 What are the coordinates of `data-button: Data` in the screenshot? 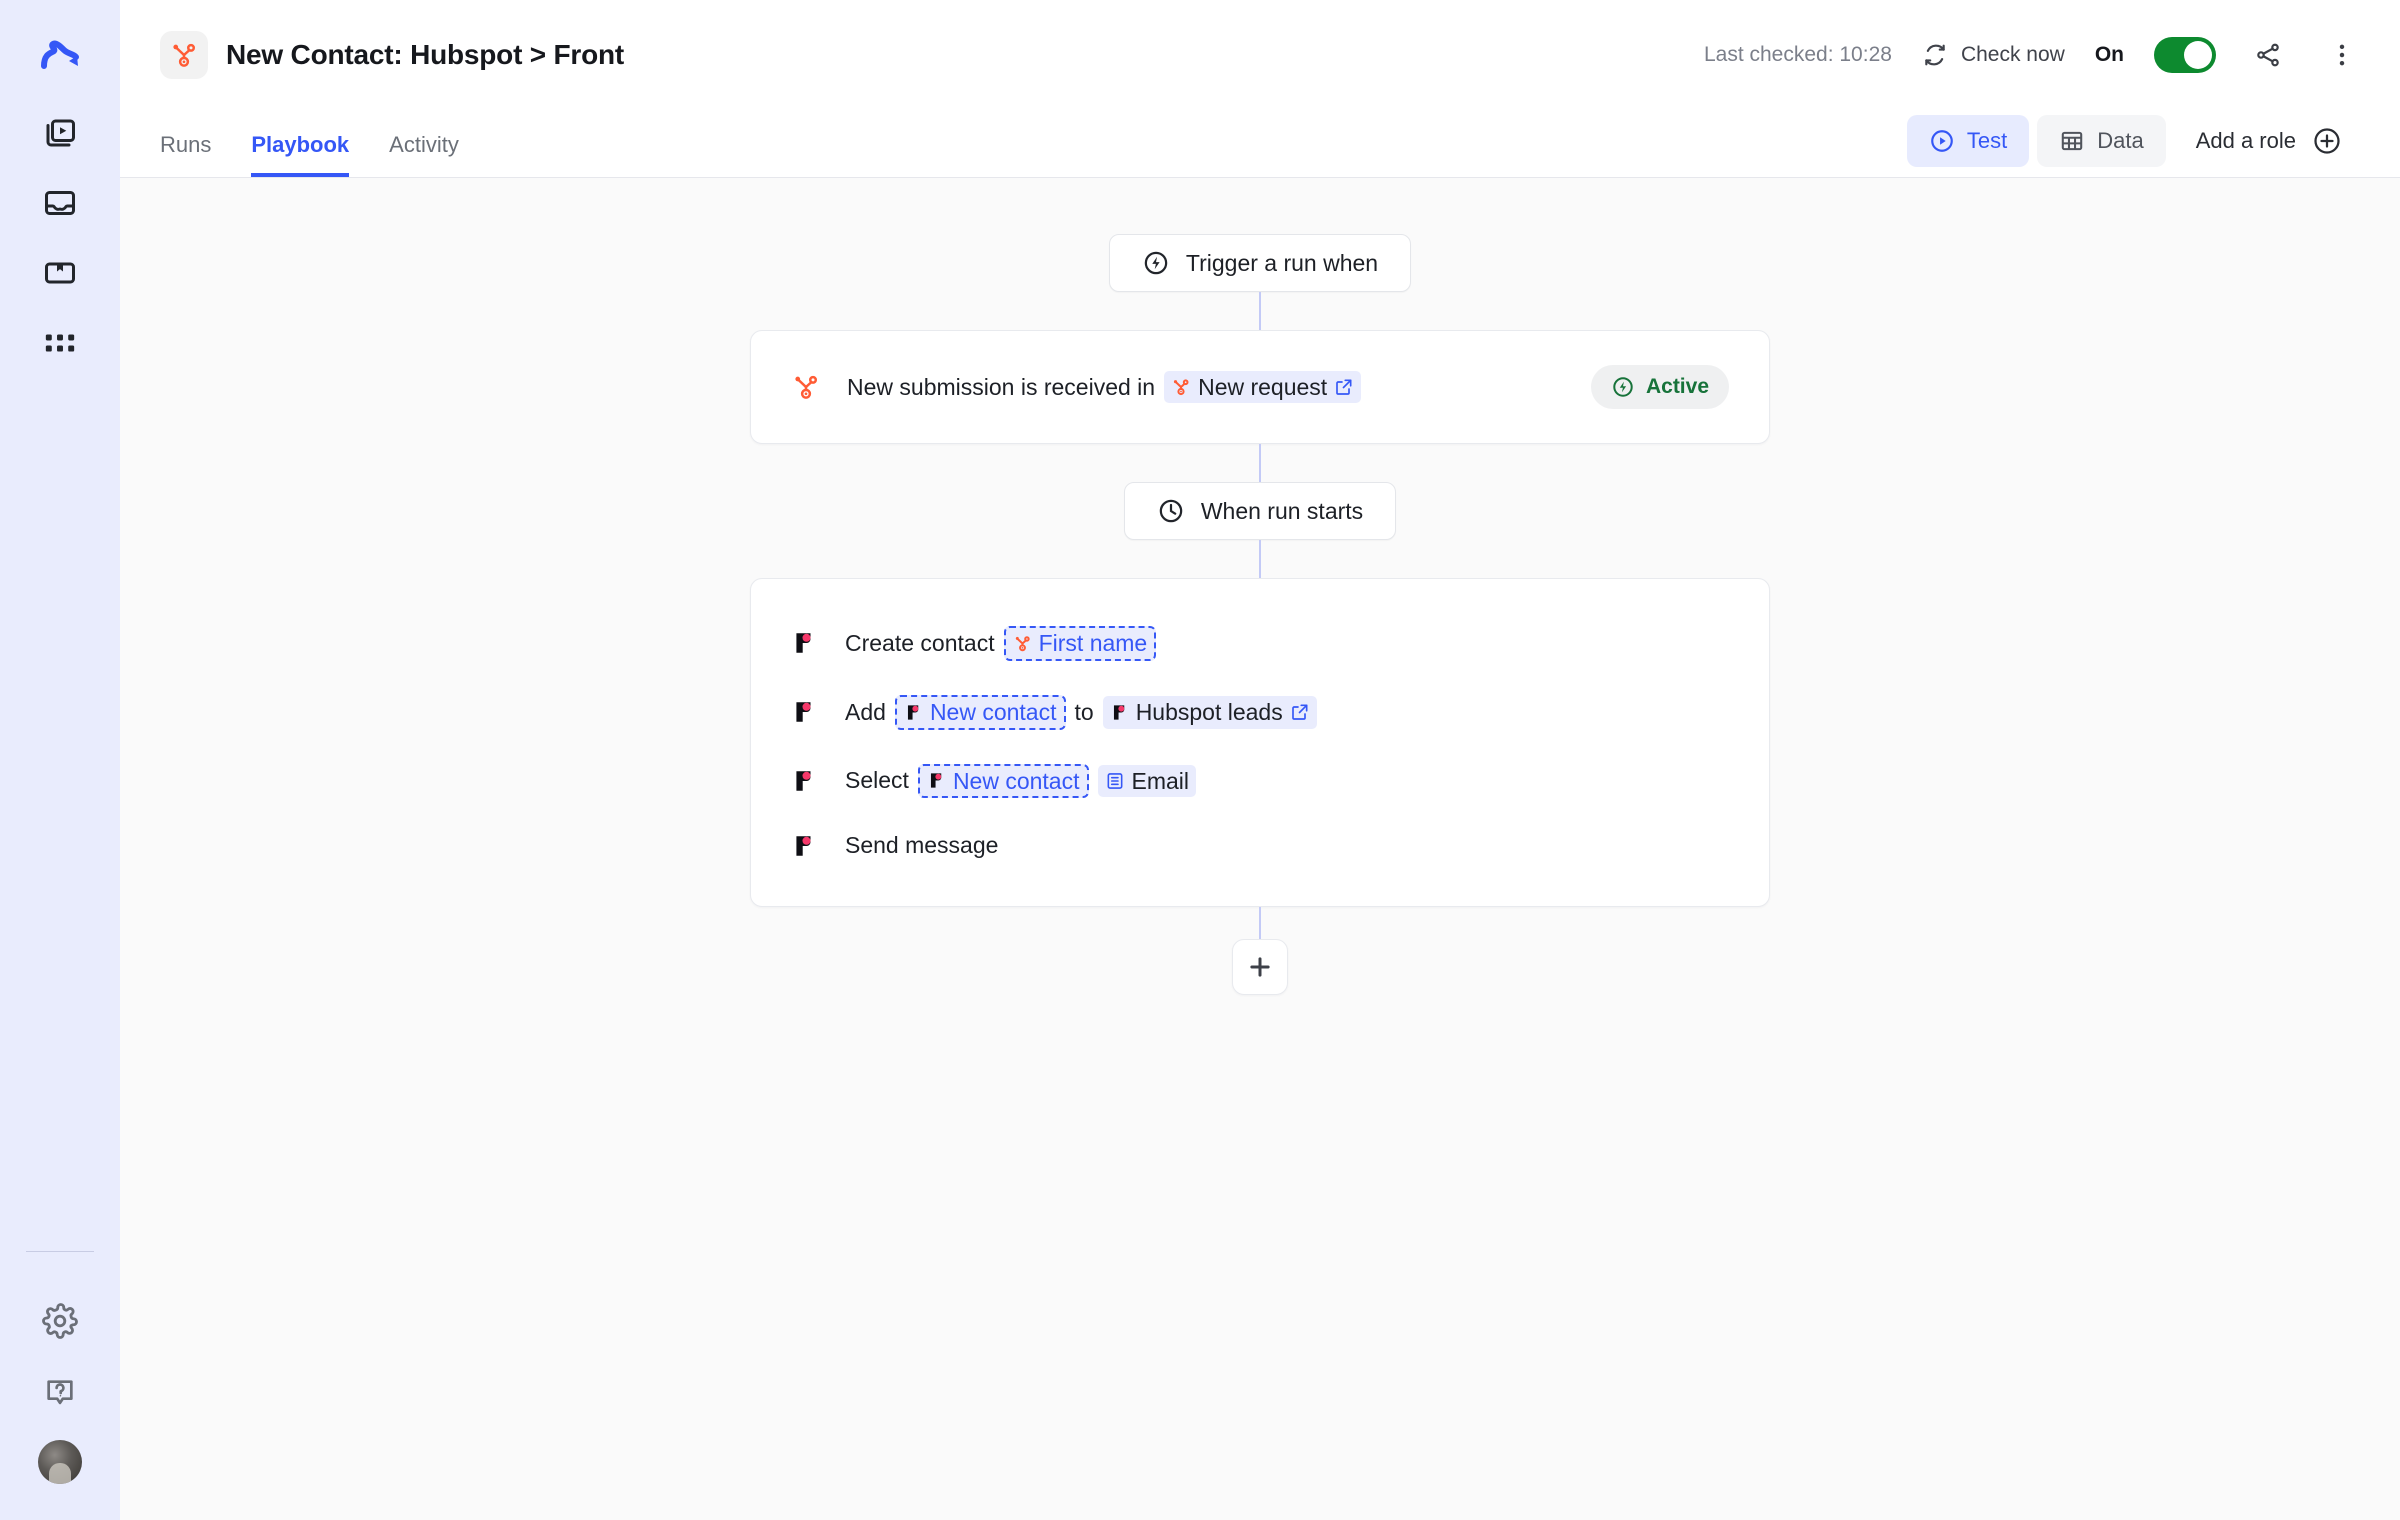 It's located at (2101, 141).